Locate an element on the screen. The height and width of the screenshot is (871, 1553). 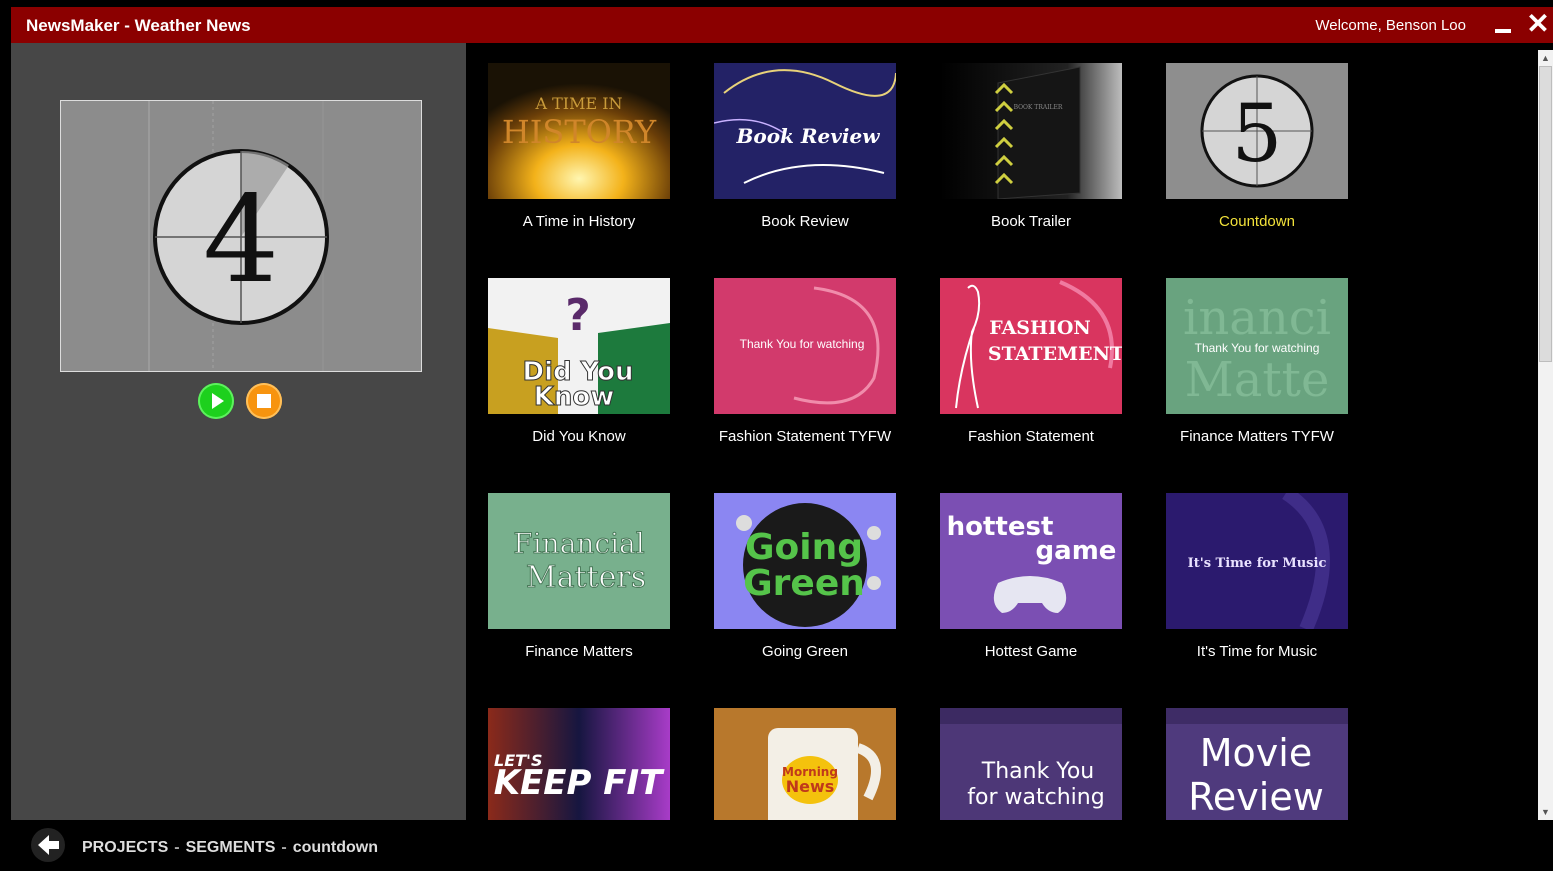
tile-finance-matters: Financial Matters Finance Matters is located at coordinates (579, 588).